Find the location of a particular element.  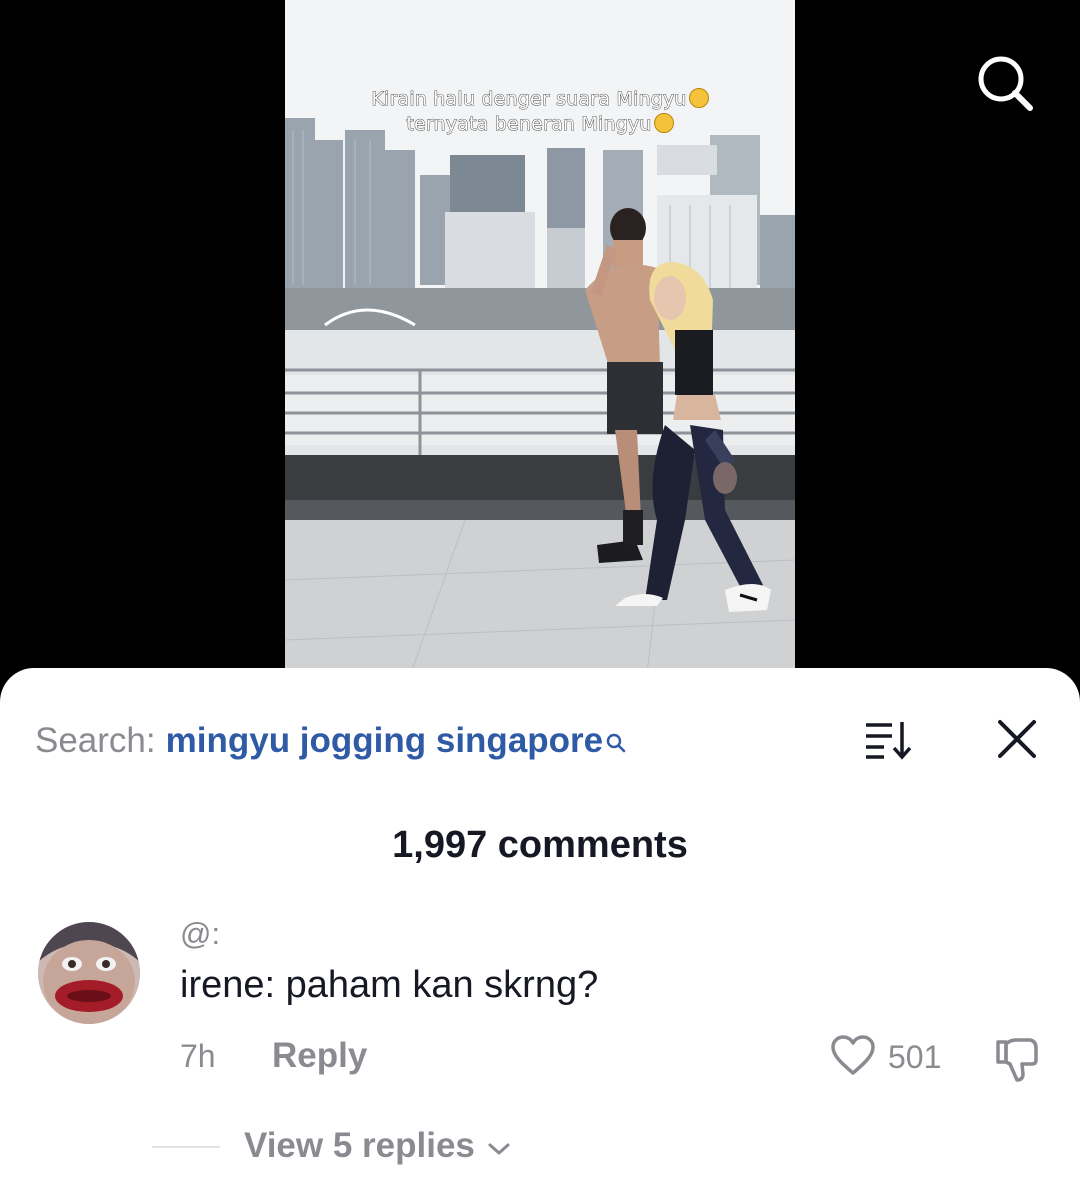

search-icon is located at coordinates (1005, 83).